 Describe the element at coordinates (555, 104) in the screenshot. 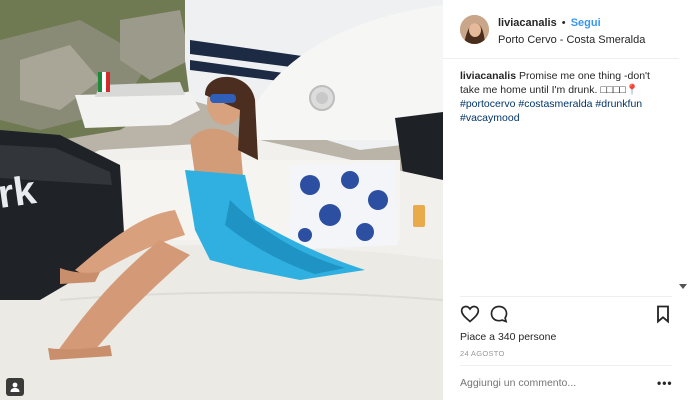

I see `hashtag-link: #costasmeralda` at that location.